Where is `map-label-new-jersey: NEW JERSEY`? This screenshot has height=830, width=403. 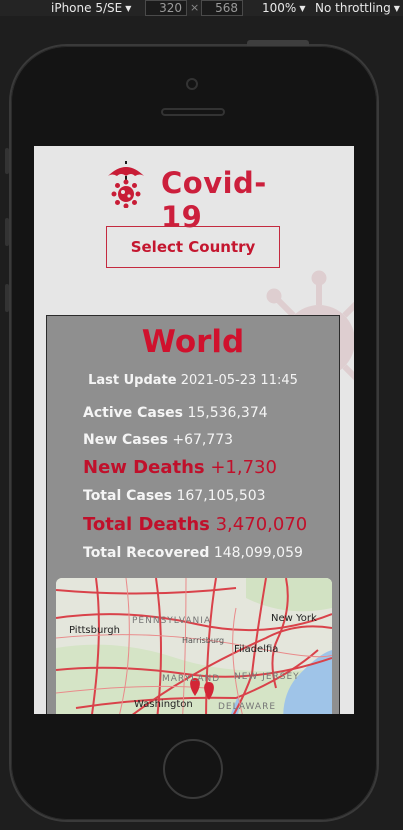 map-label-new-jersey: NEW JERSEY is located at coordinates (267, 677).